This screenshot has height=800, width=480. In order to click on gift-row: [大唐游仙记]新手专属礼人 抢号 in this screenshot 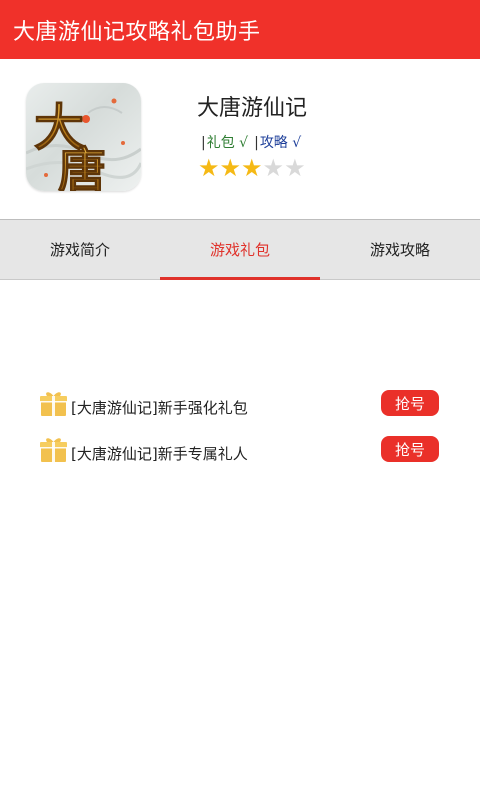, I will do `click(240, 454)`.